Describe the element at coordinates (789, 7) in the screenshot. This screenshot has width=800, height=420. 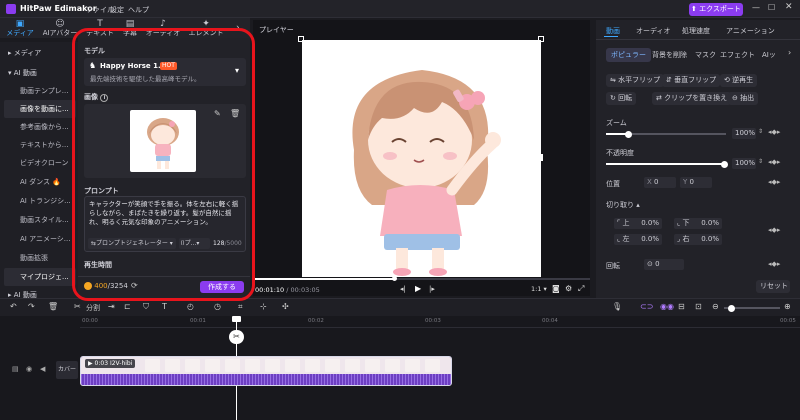
I see `close-icon: ✕` at that location.